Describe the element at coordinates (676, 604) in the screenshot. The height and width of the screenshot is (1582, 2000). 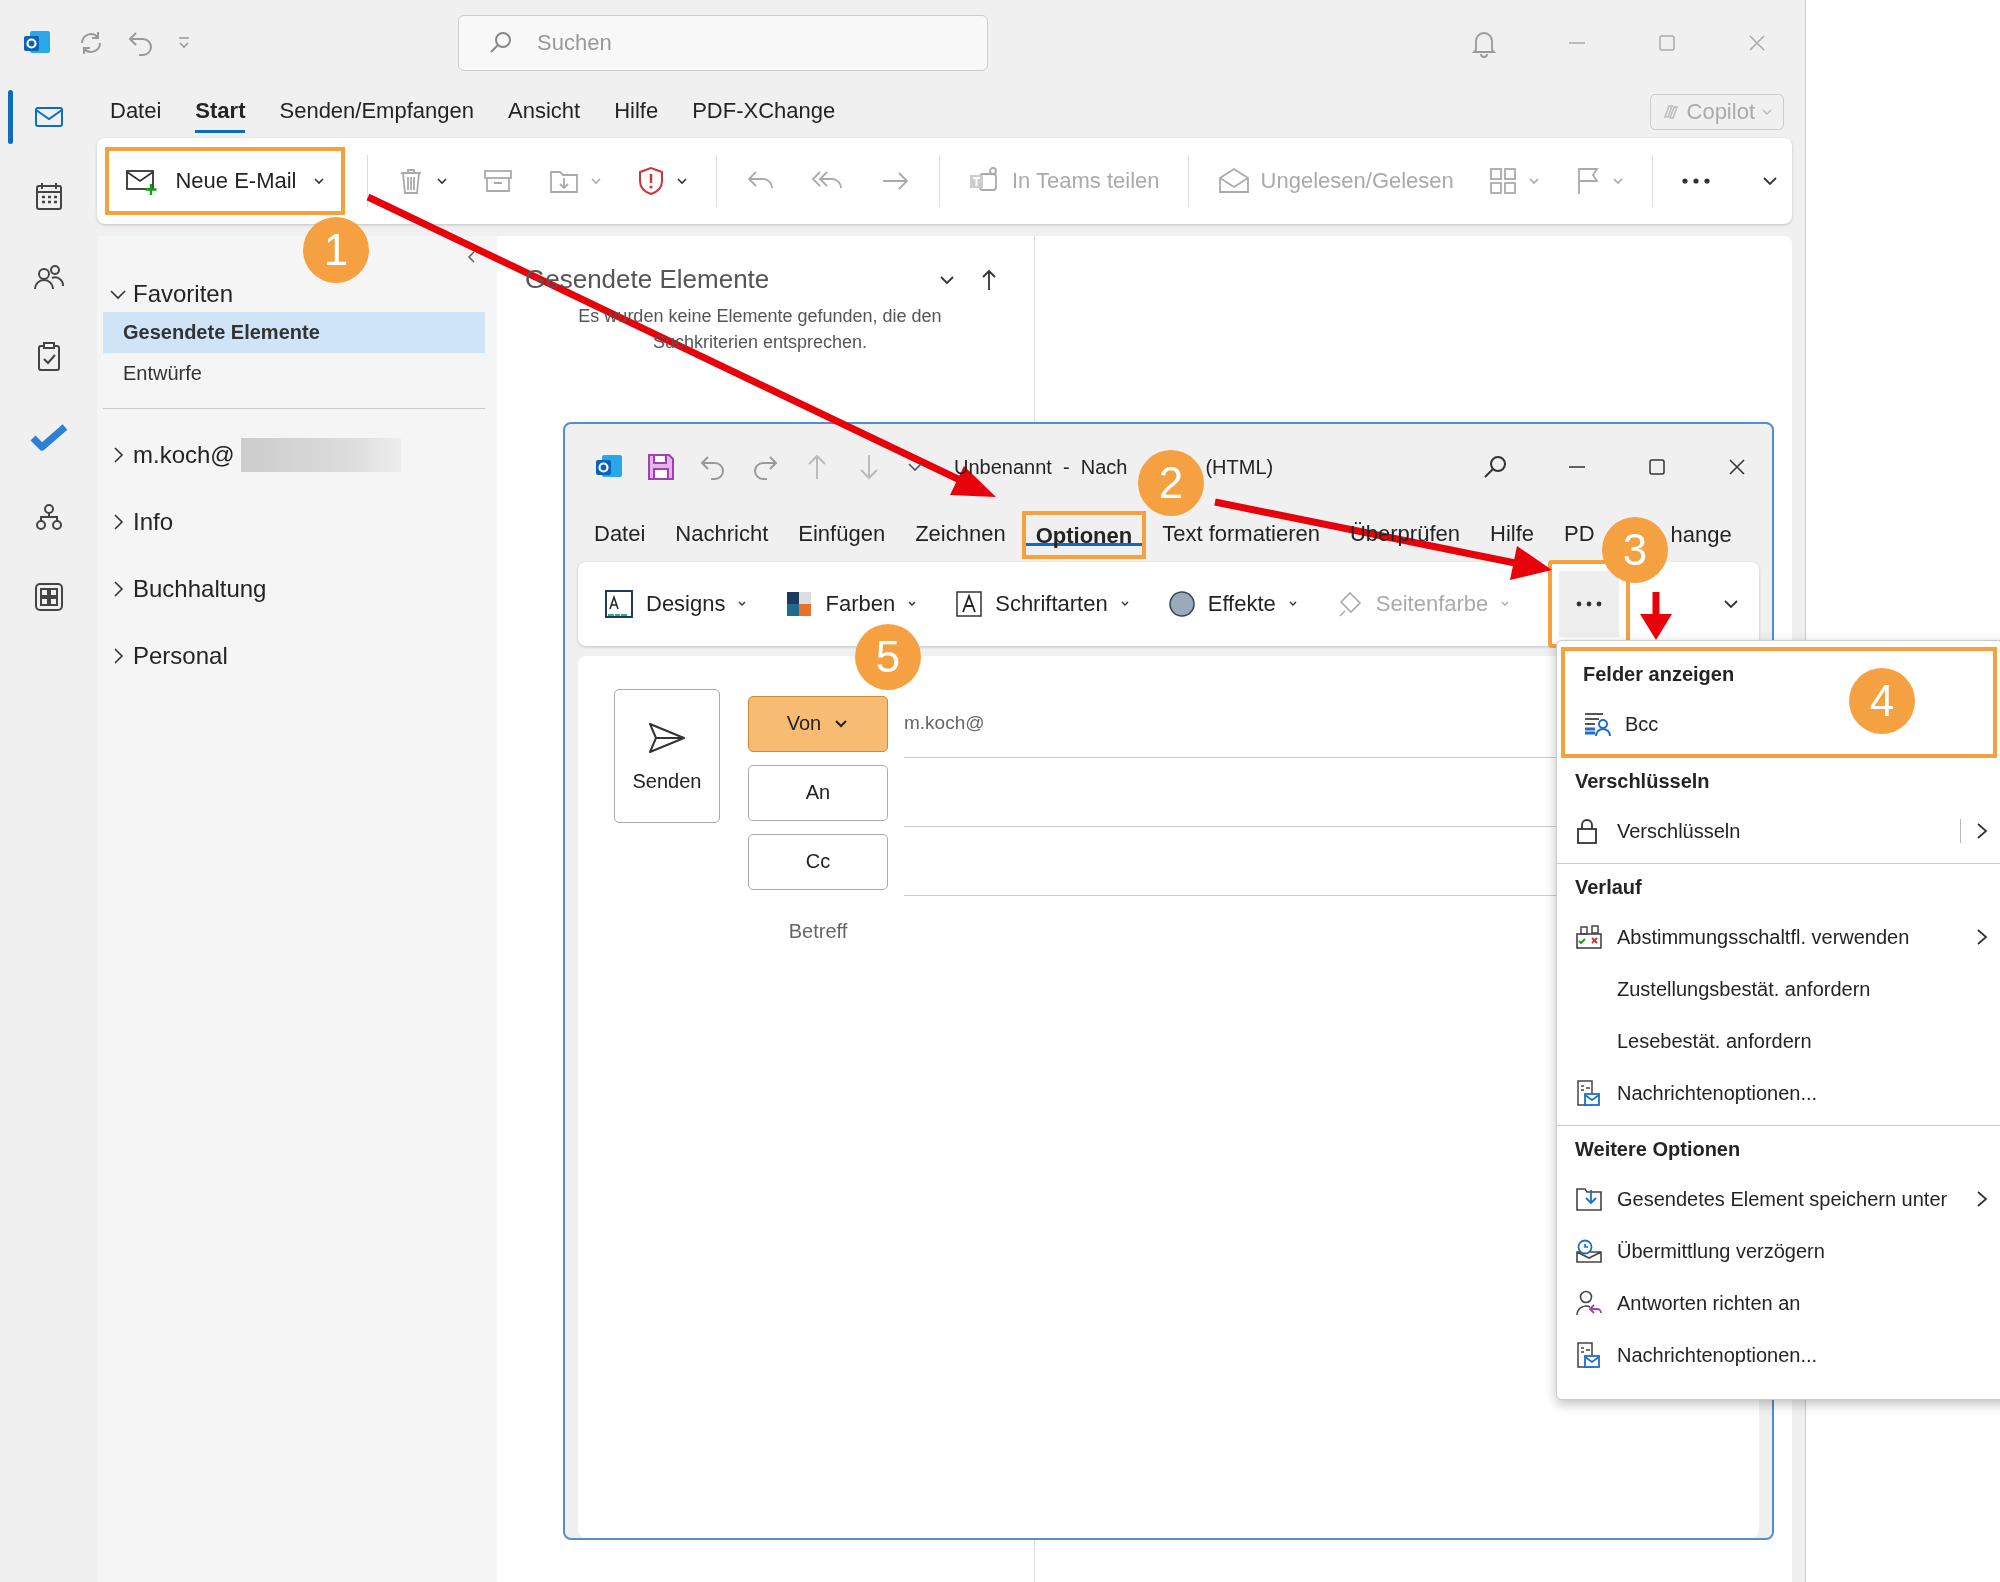
I see `ribbon-button: Designs` at that location.